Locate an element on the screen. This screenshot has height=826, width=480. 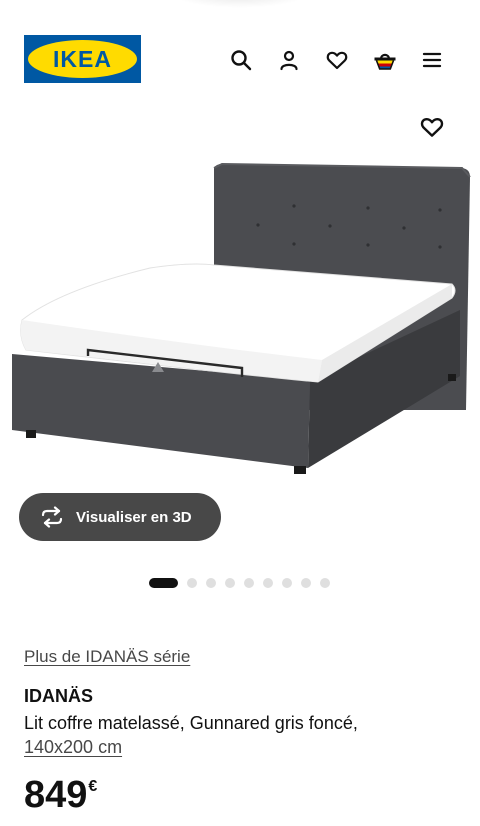
cart-button is located at coordinates (385, 60).